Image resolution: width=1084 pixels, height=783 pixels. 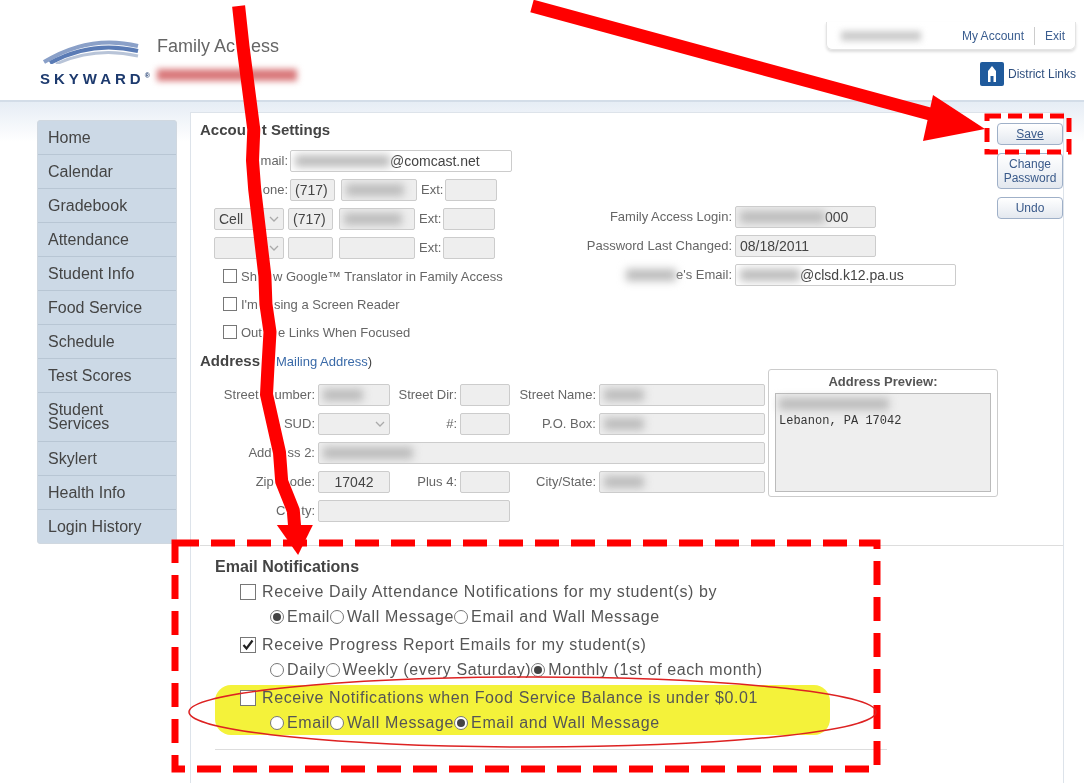 I want to click on field-label: Password Last Changed:, so click(x=659, y=245).